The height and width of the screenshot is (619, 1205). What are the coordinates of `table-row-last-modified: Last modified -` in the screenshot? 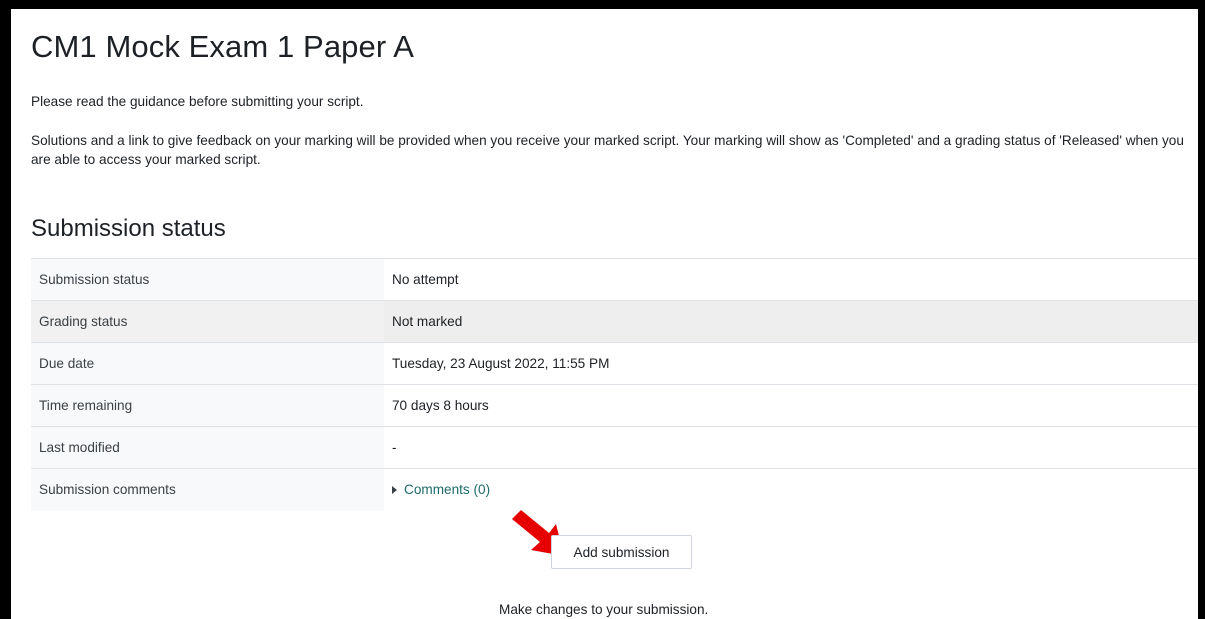 It's located at (614, 447).